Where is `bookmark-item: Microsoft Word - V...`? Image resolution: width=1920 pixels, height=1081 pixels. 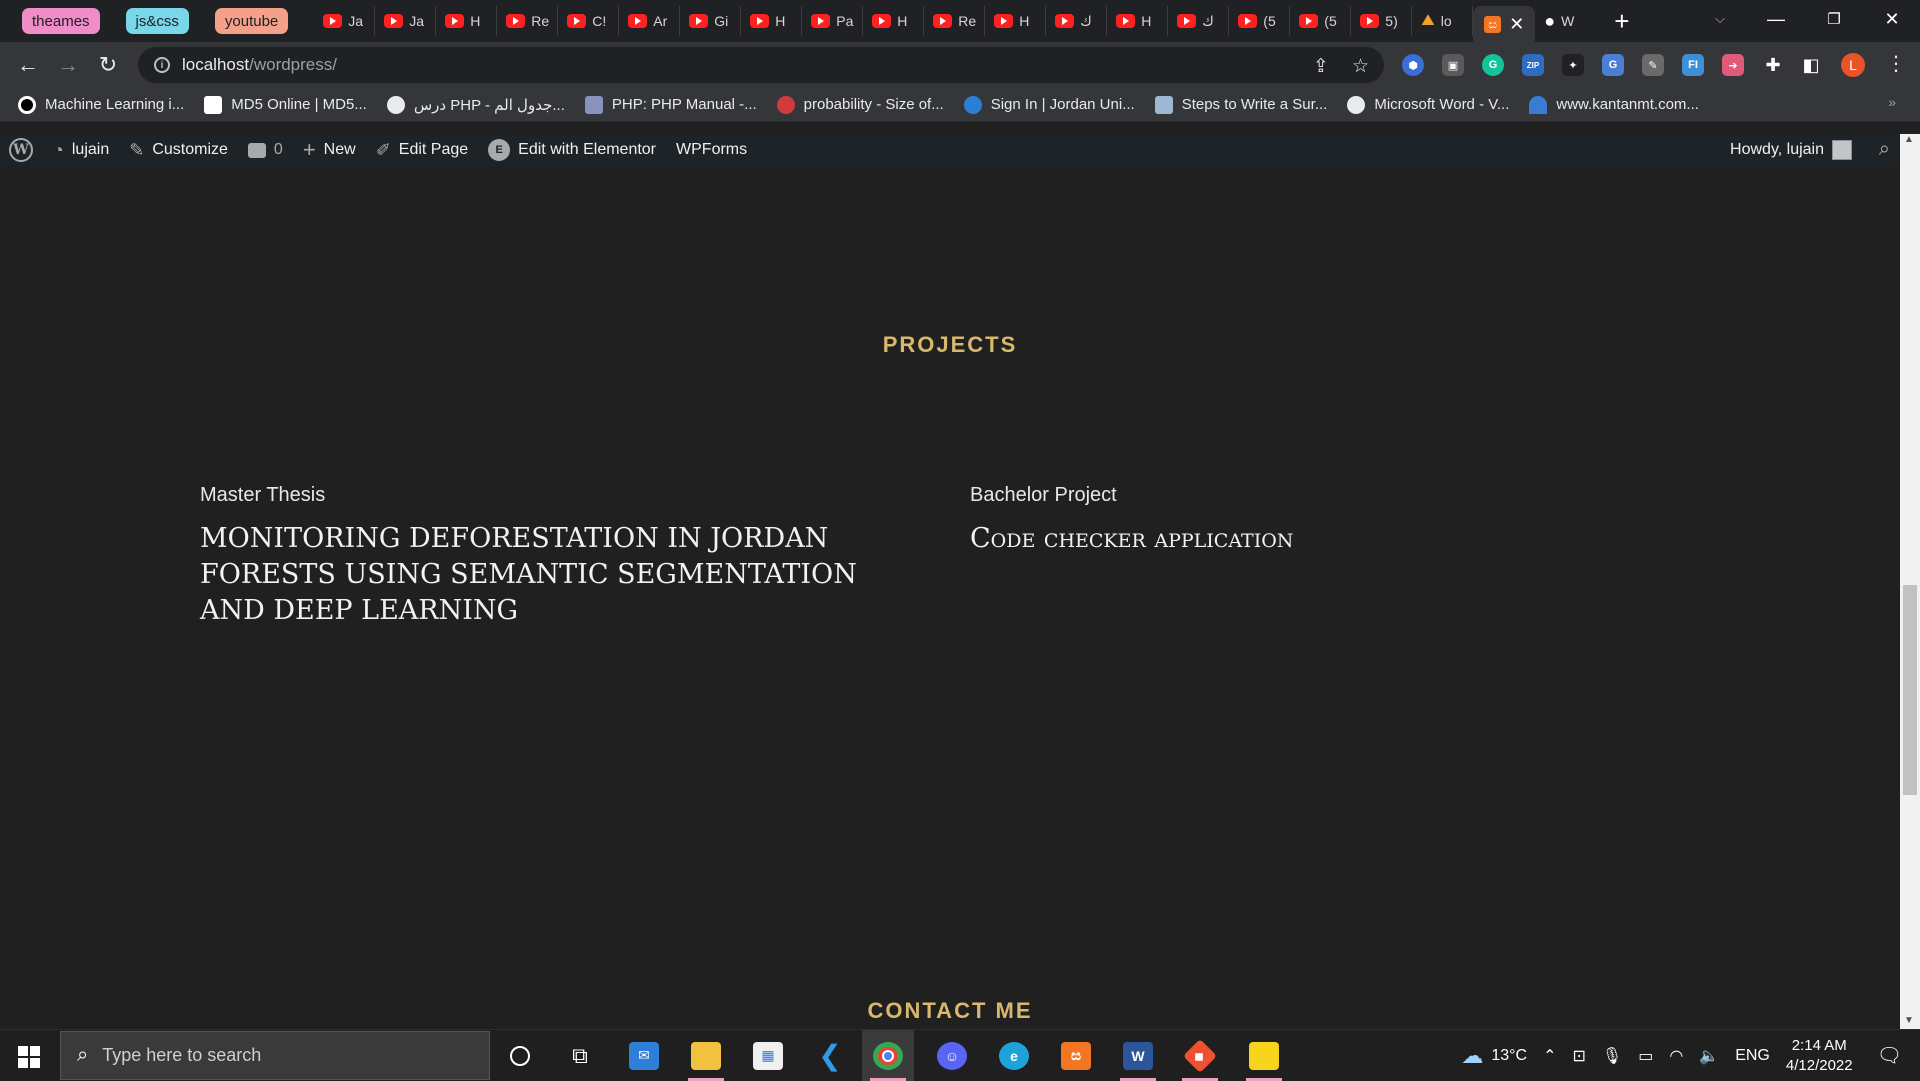
bookmark-item: Microsoft Word - V... is located at coordinates (1428, 104).